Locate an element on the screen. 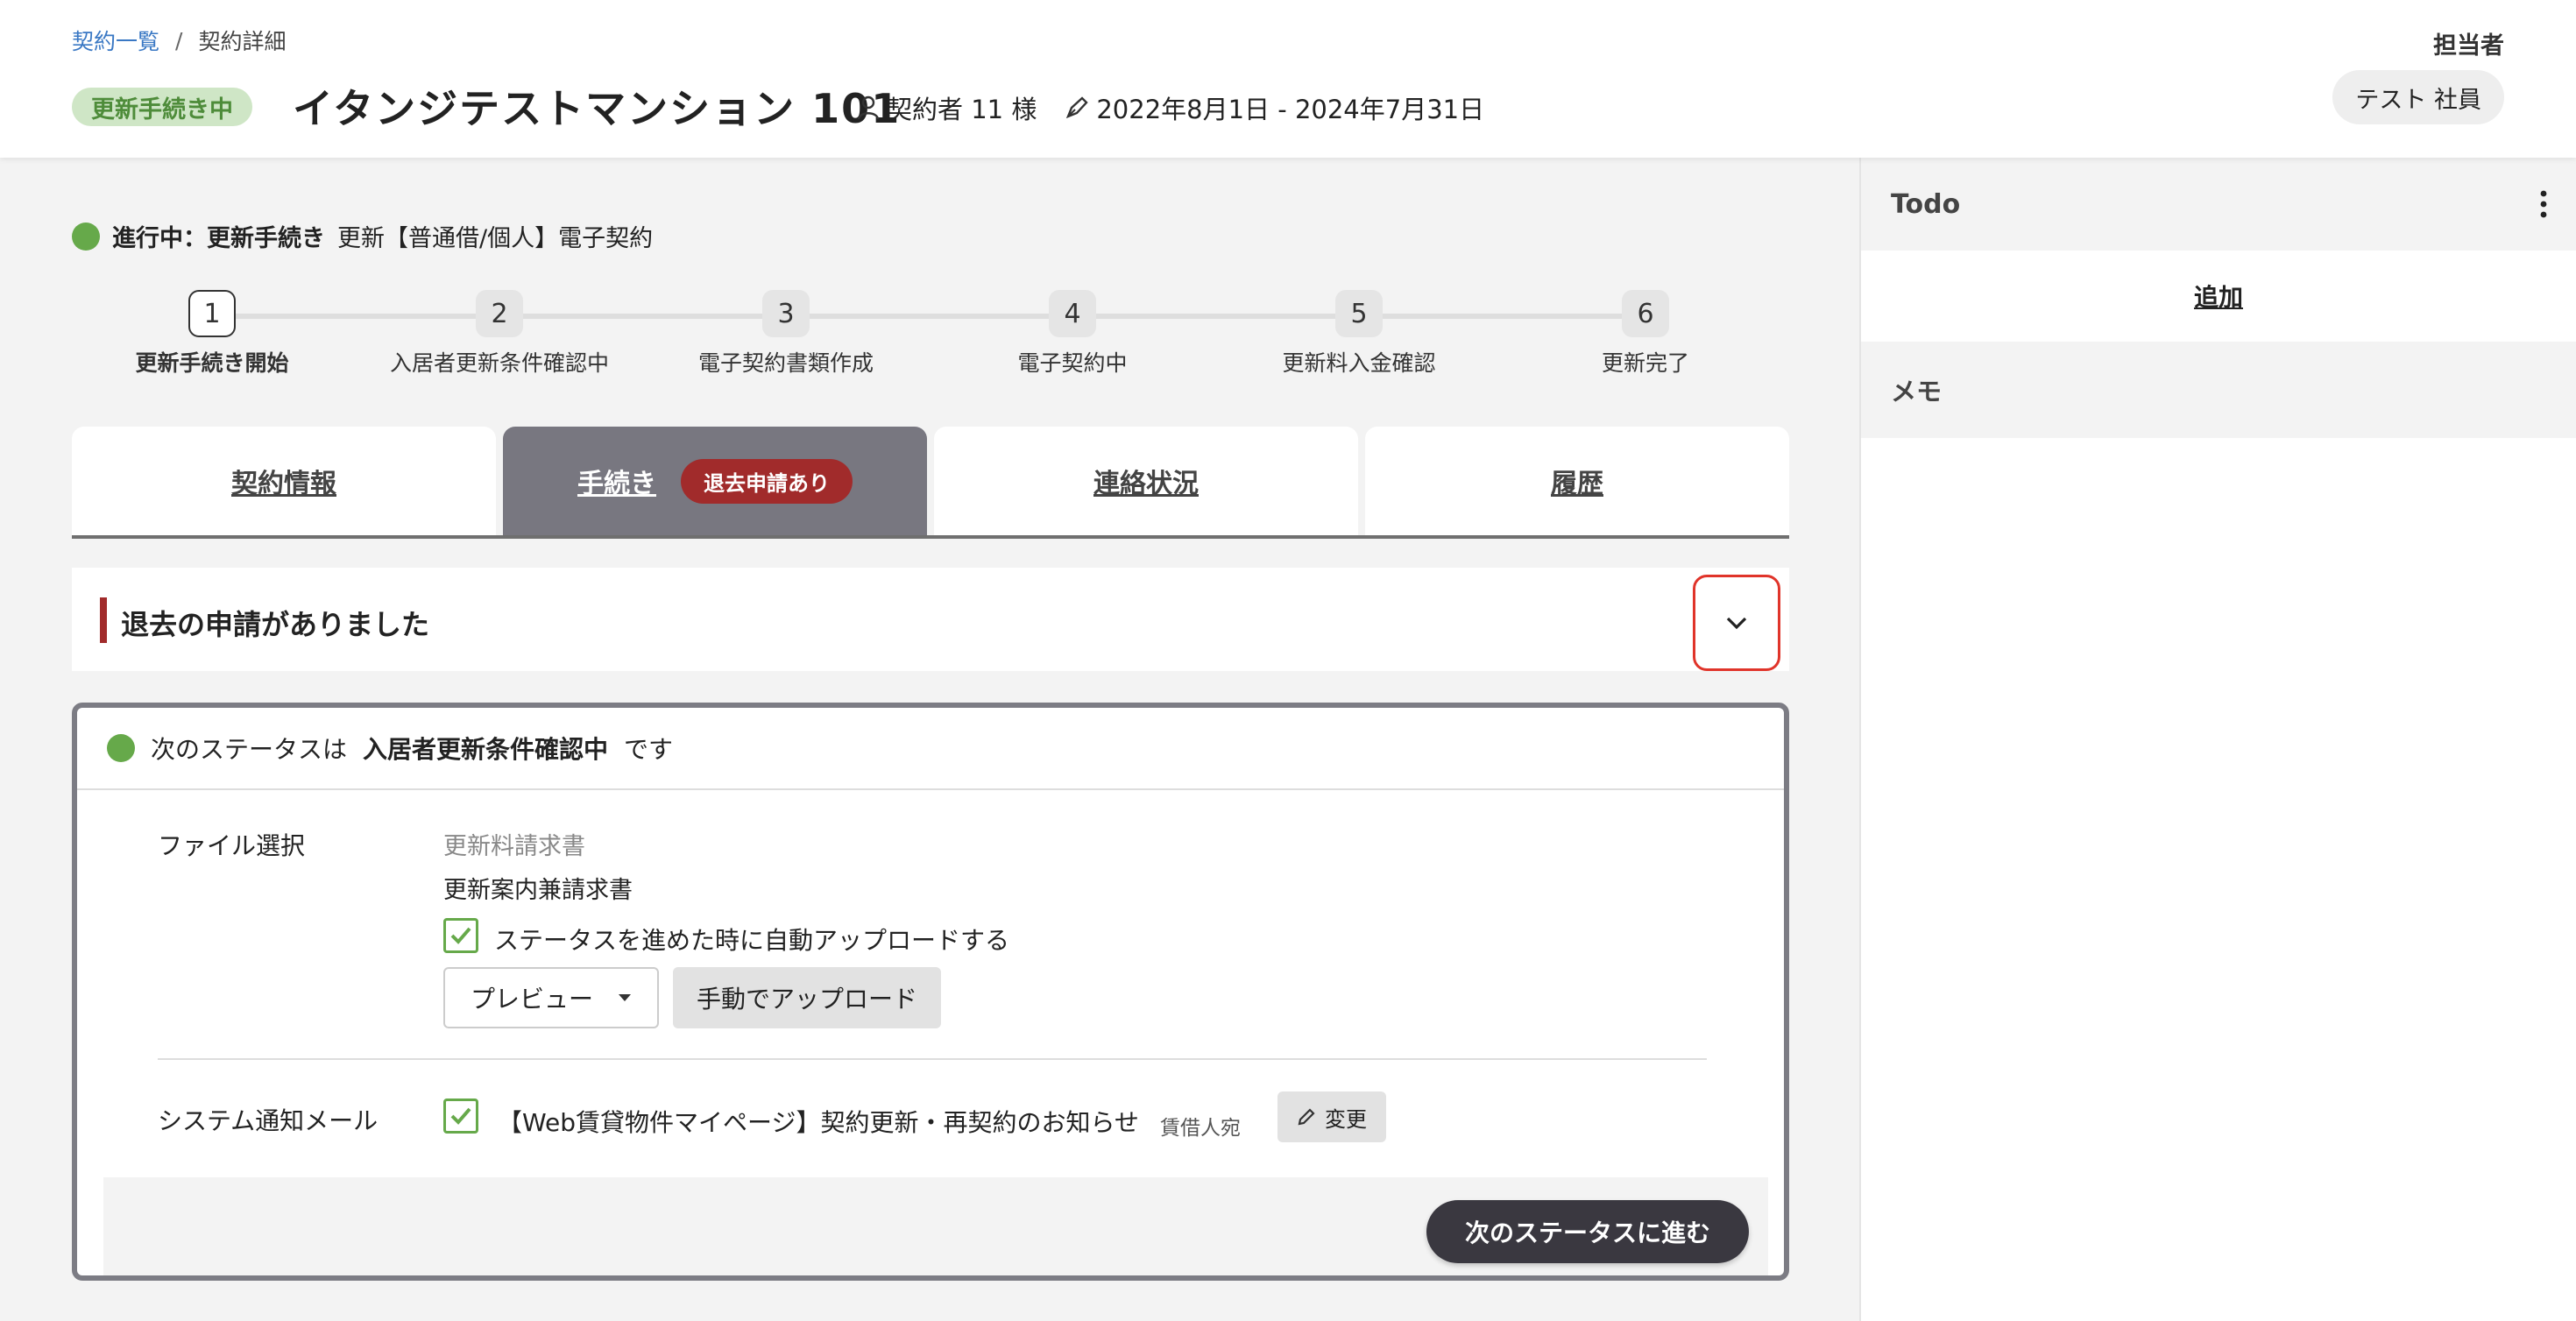 This screenshot has width=2576, height=1321. file-select-label: ファイル選択 is located at coordinates (232, 845).